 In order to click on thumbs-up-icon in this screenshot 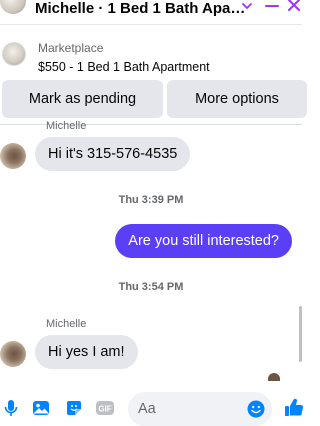, I will do `click(294, 407)`.